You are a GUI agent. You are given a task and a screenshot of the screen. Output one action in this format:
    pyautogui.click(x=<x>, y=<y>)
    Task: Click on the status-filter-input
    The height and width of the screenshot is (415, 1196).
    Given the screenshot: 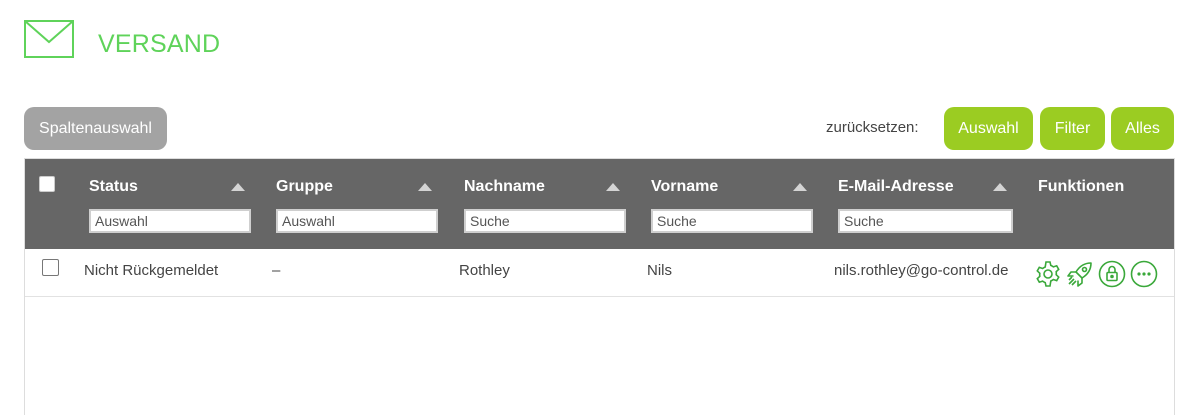 What is the action you would take?
    pyautogui.click(x=170, y=221)
    